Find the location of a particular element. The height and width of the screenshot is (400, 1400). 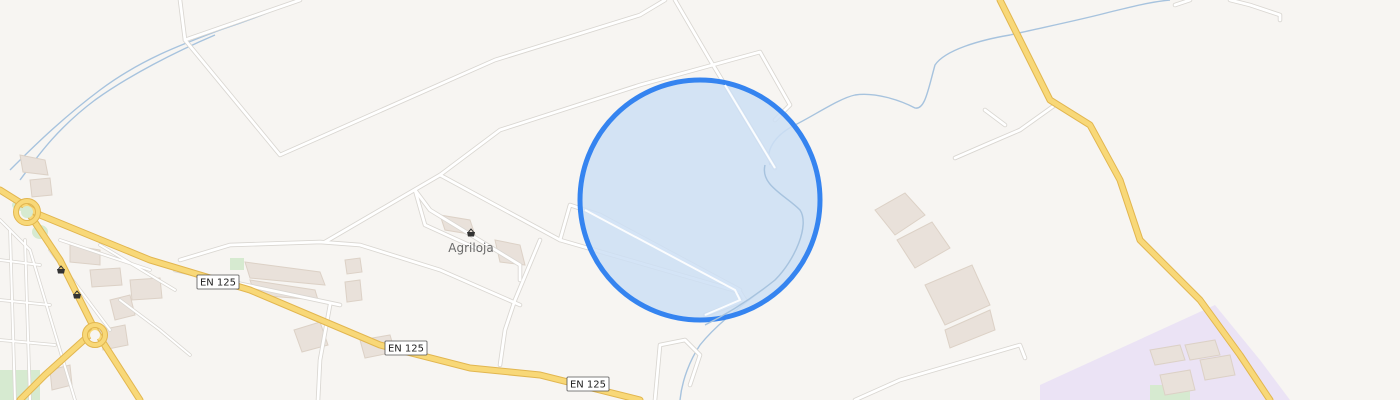

location-accuracy-circle is located at coordinates (700, 201).